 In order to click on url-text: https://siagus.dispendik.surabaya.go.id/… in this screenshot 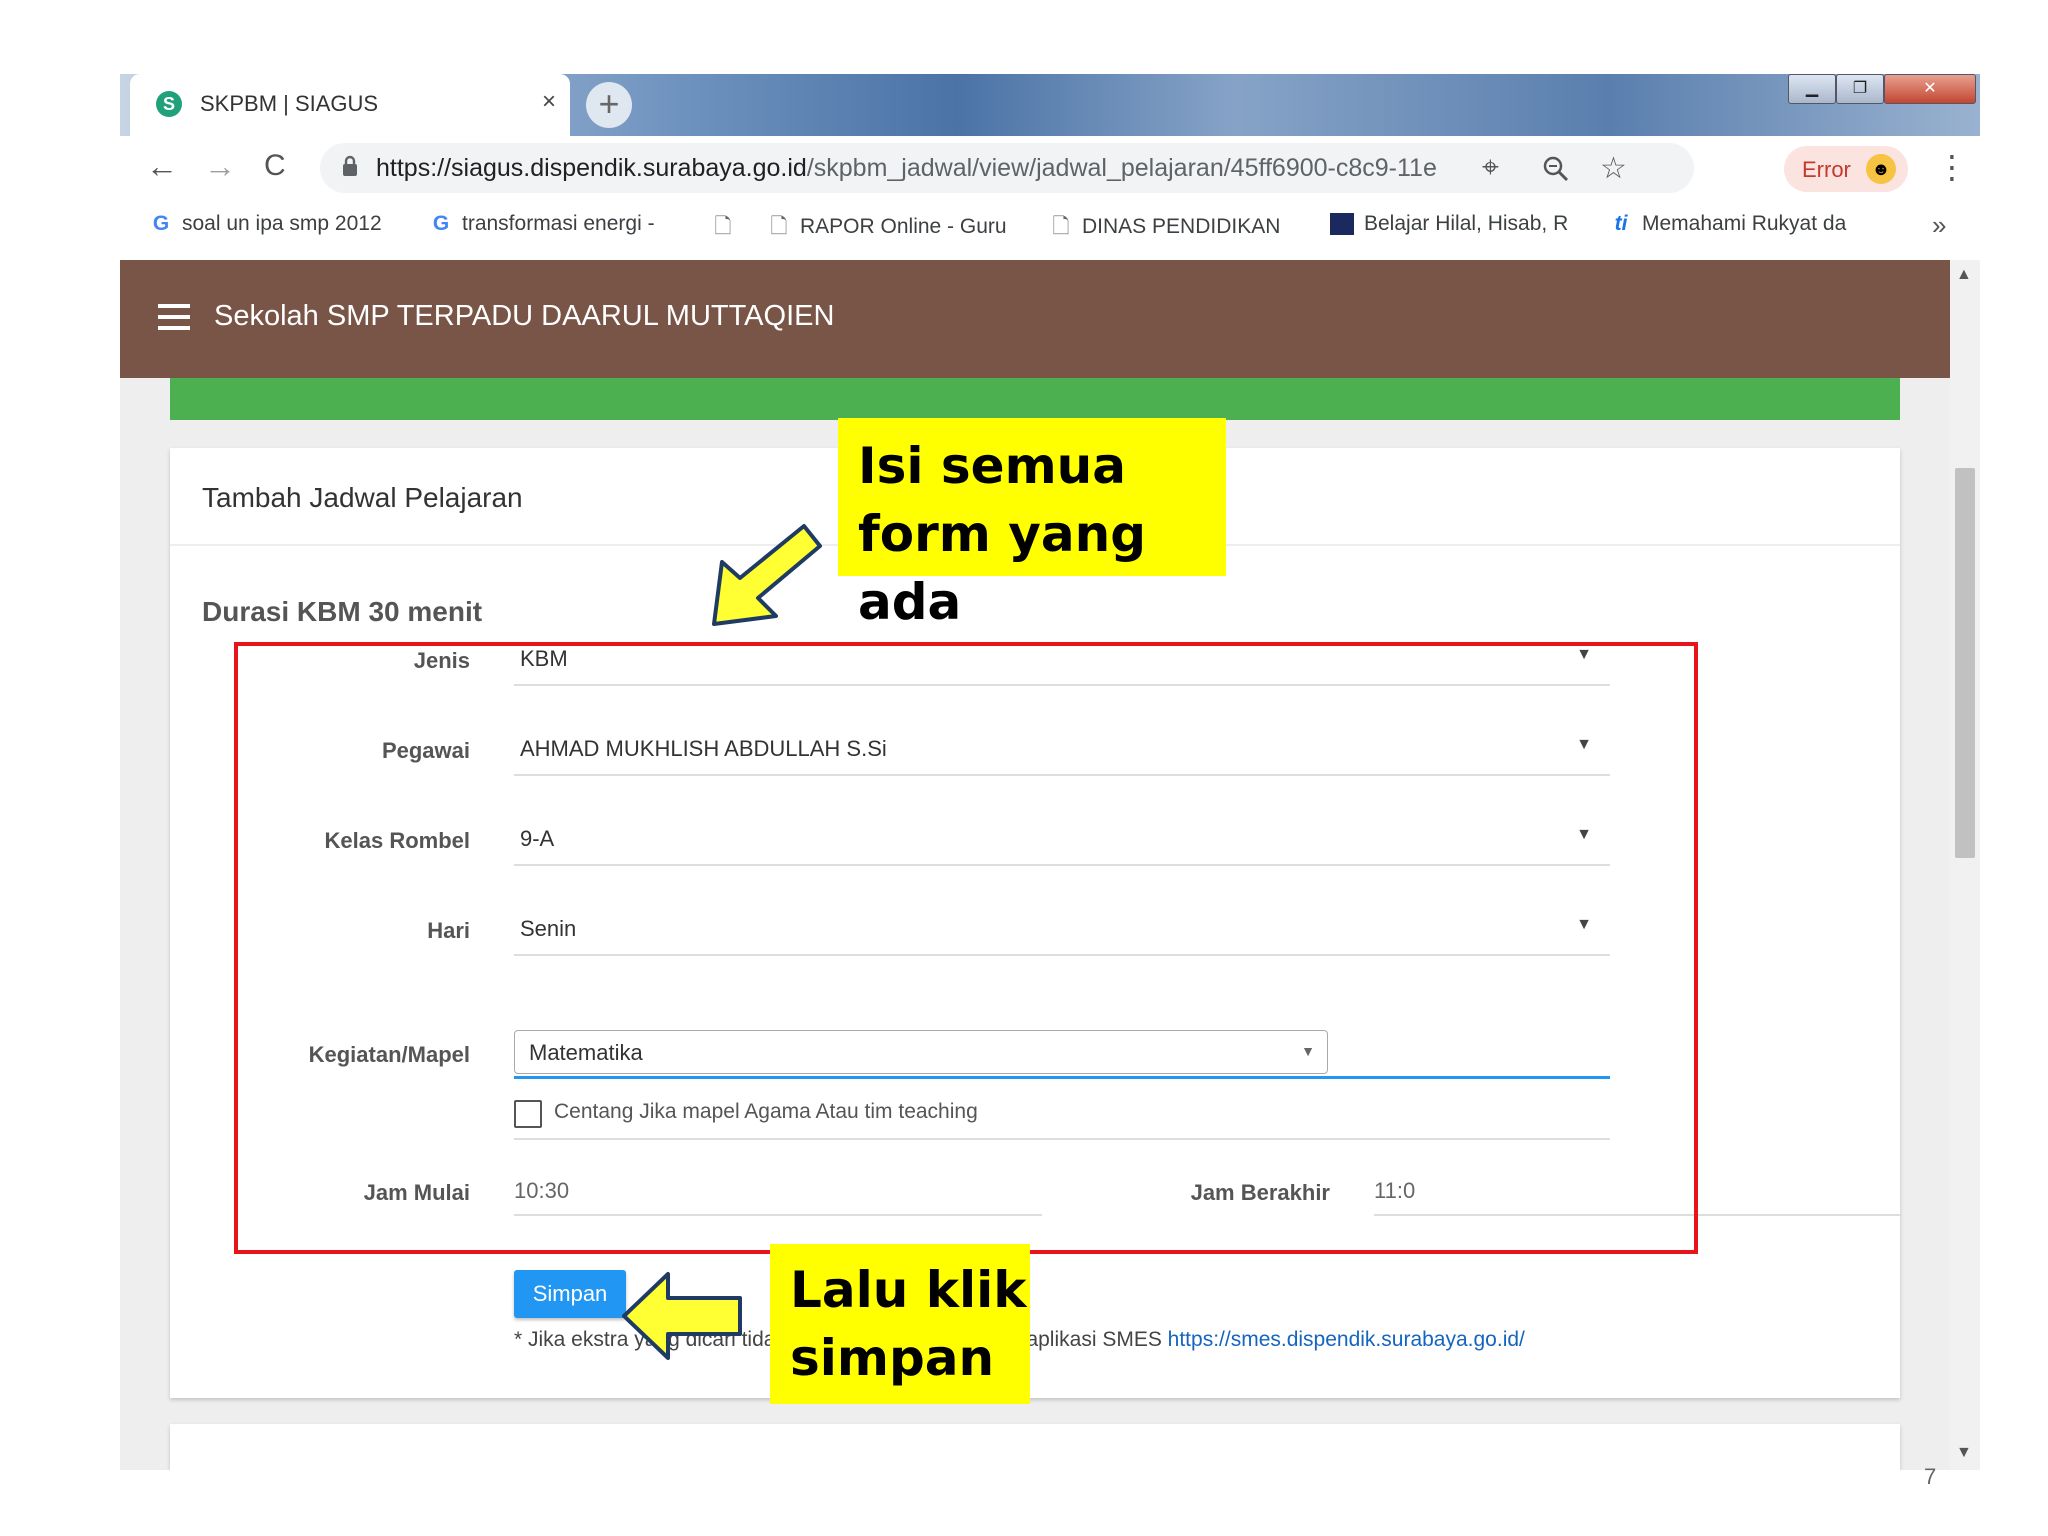, I will do `click(906, 168)`.